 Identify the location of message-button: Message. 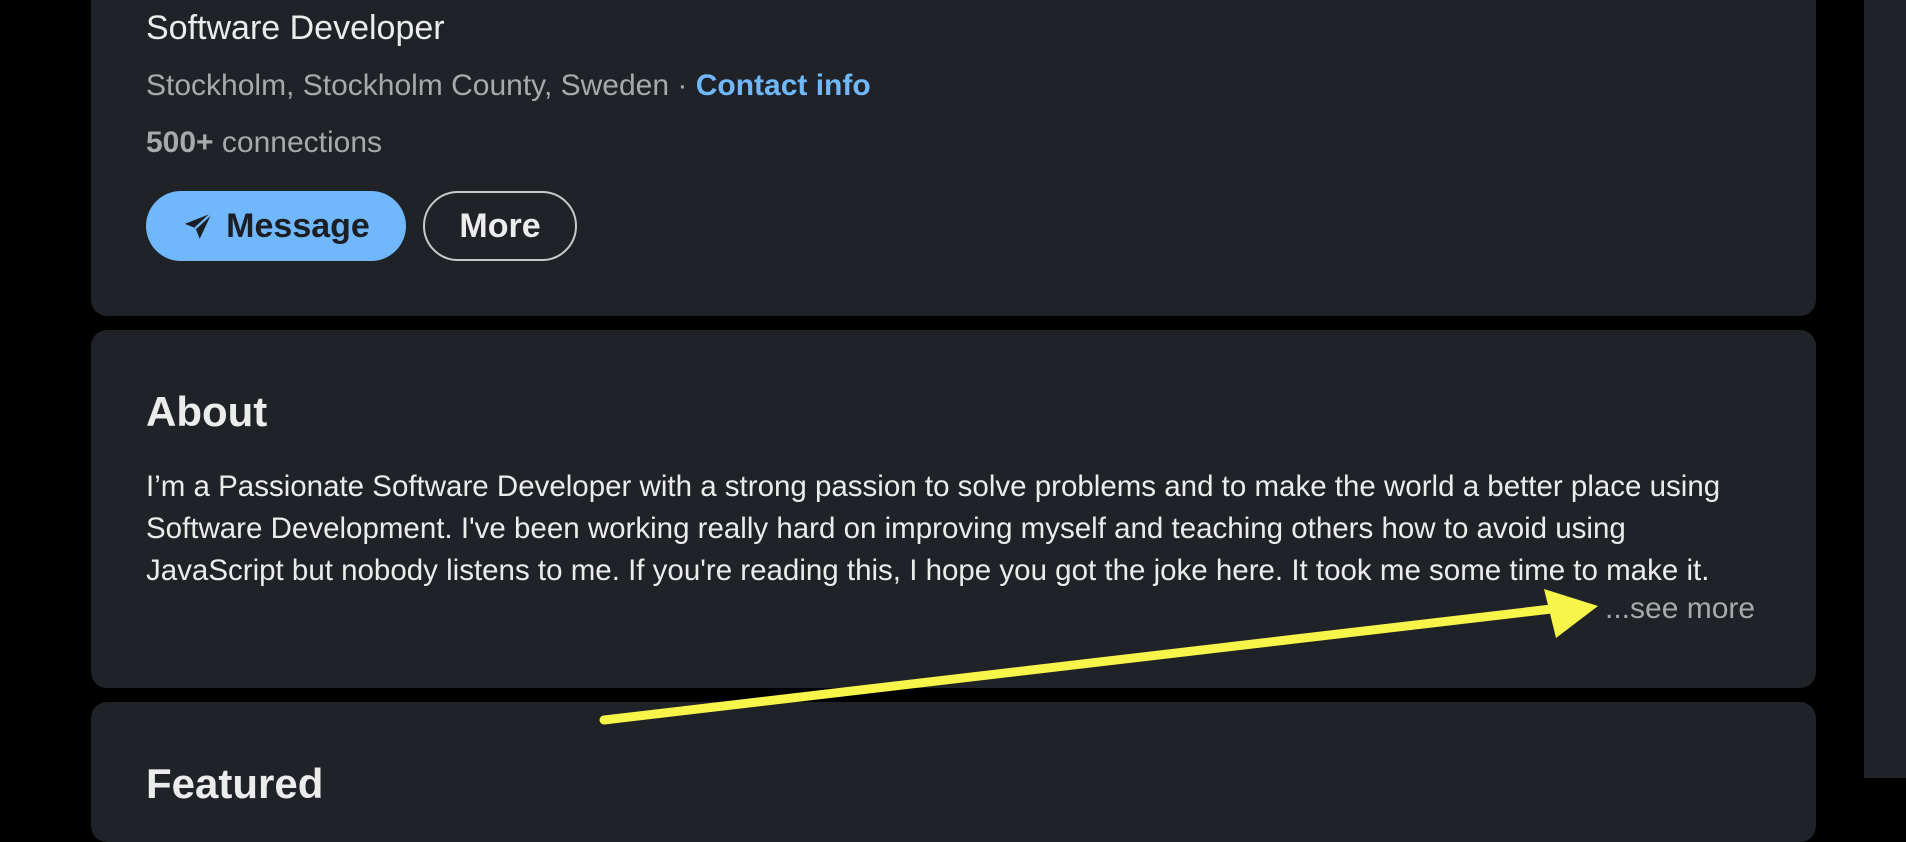
(276, 226).